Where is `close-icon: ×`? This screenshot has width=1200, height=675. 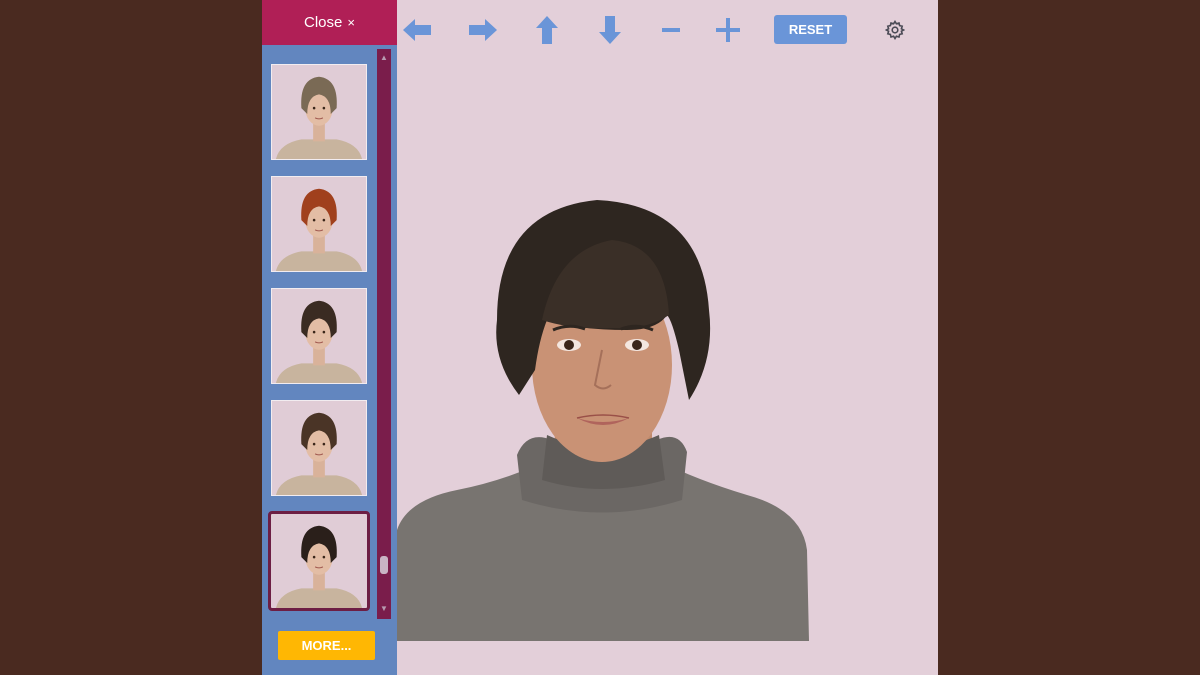
close-icon: × is located at coordinates (351, 22).